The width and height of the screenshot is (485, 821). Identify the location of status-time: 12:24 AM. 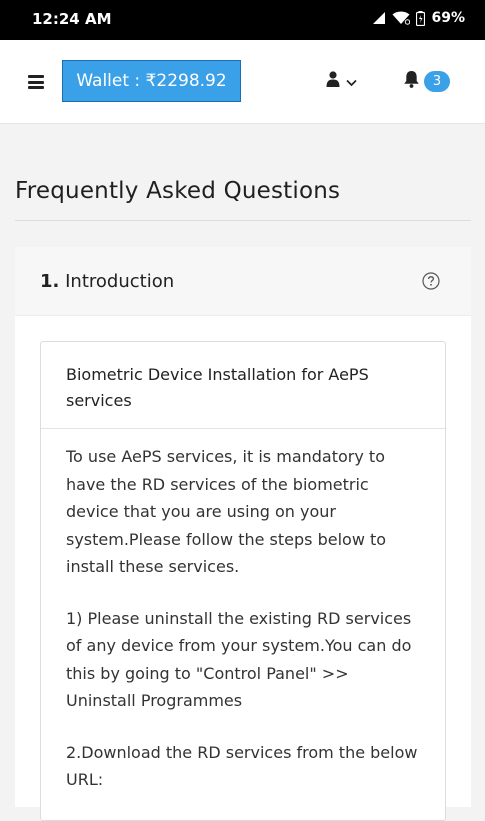
(72, 19).